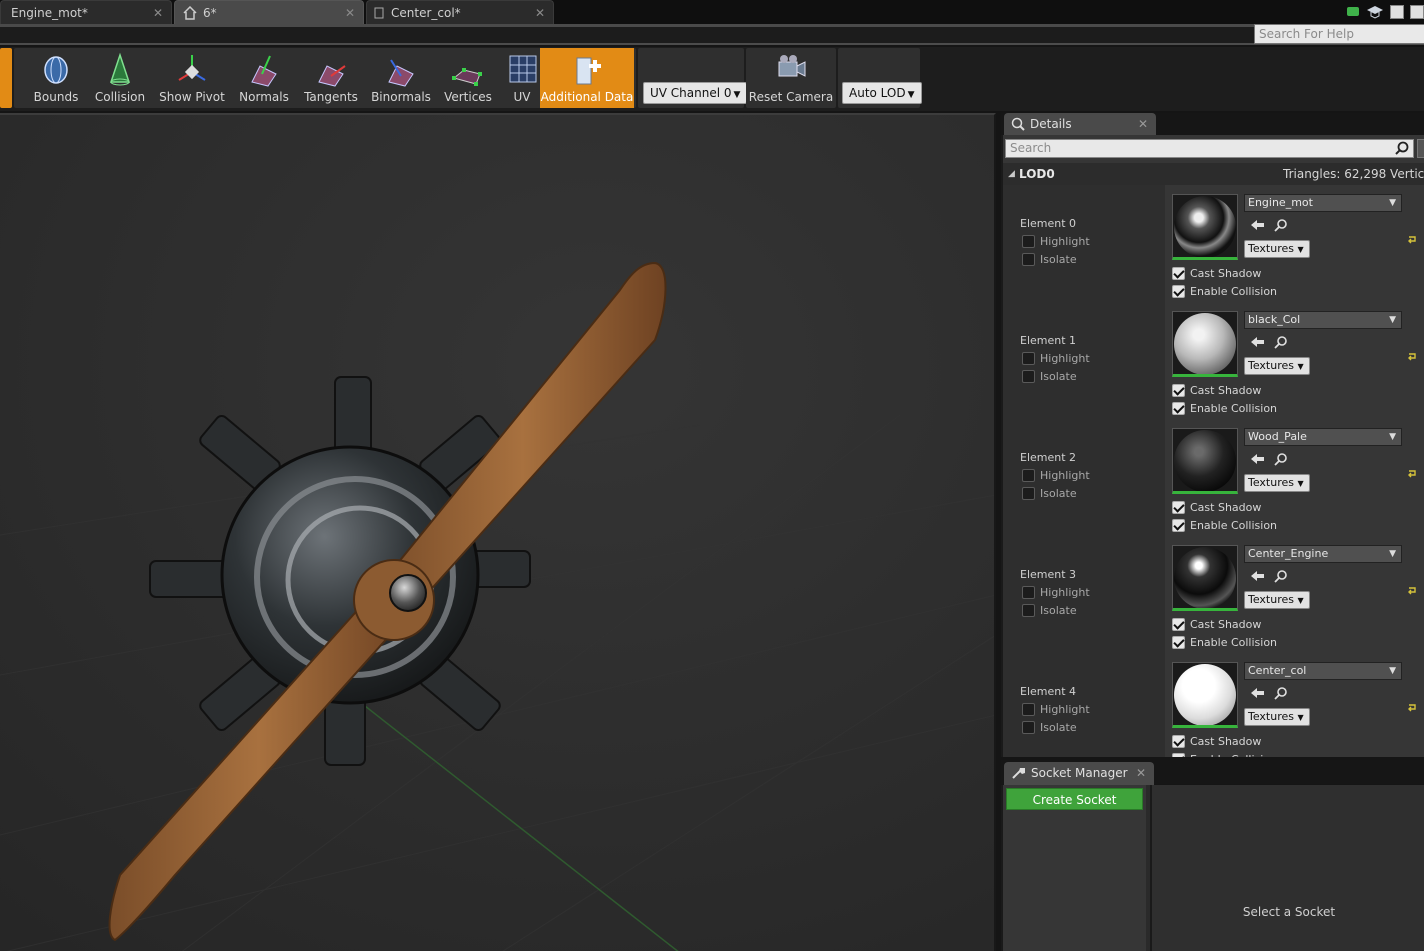 The height and width of the screenshot is (951, 1424). I want to click on material-selector: Center_col ▼, so click(1323, 671).